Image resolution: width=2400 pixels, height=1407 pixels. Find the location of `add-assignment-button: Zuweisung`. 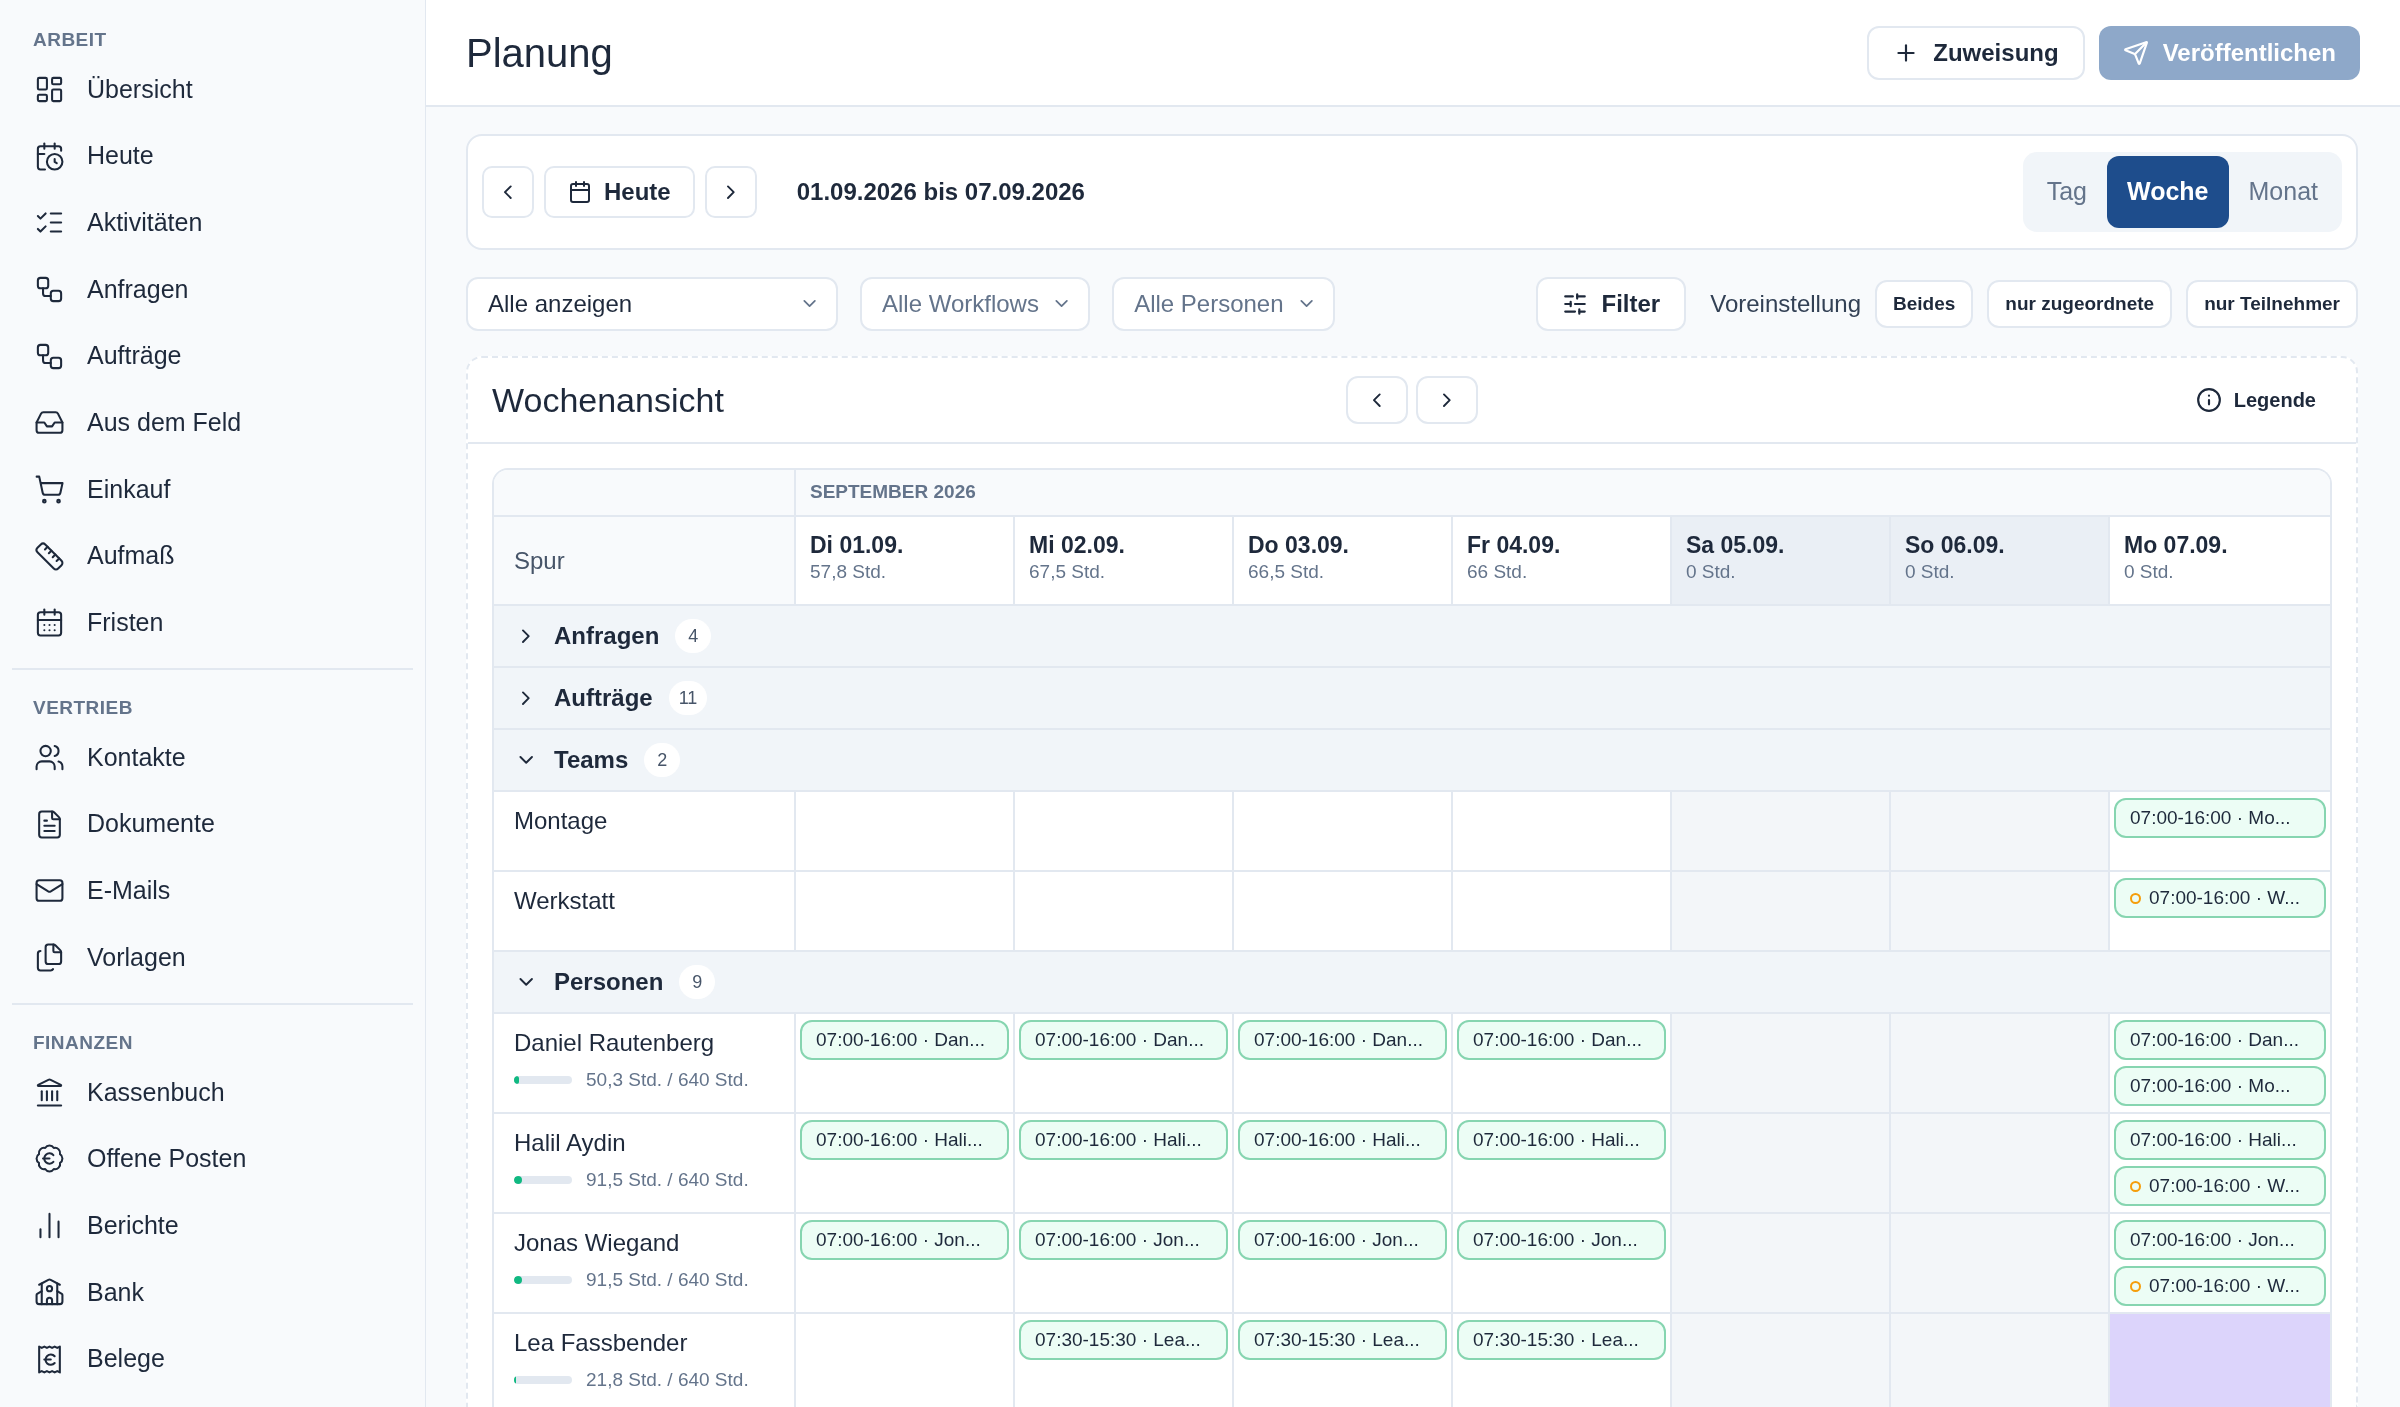

add-assignment-button: Zuweisung is located at coordinates (1976, 52).